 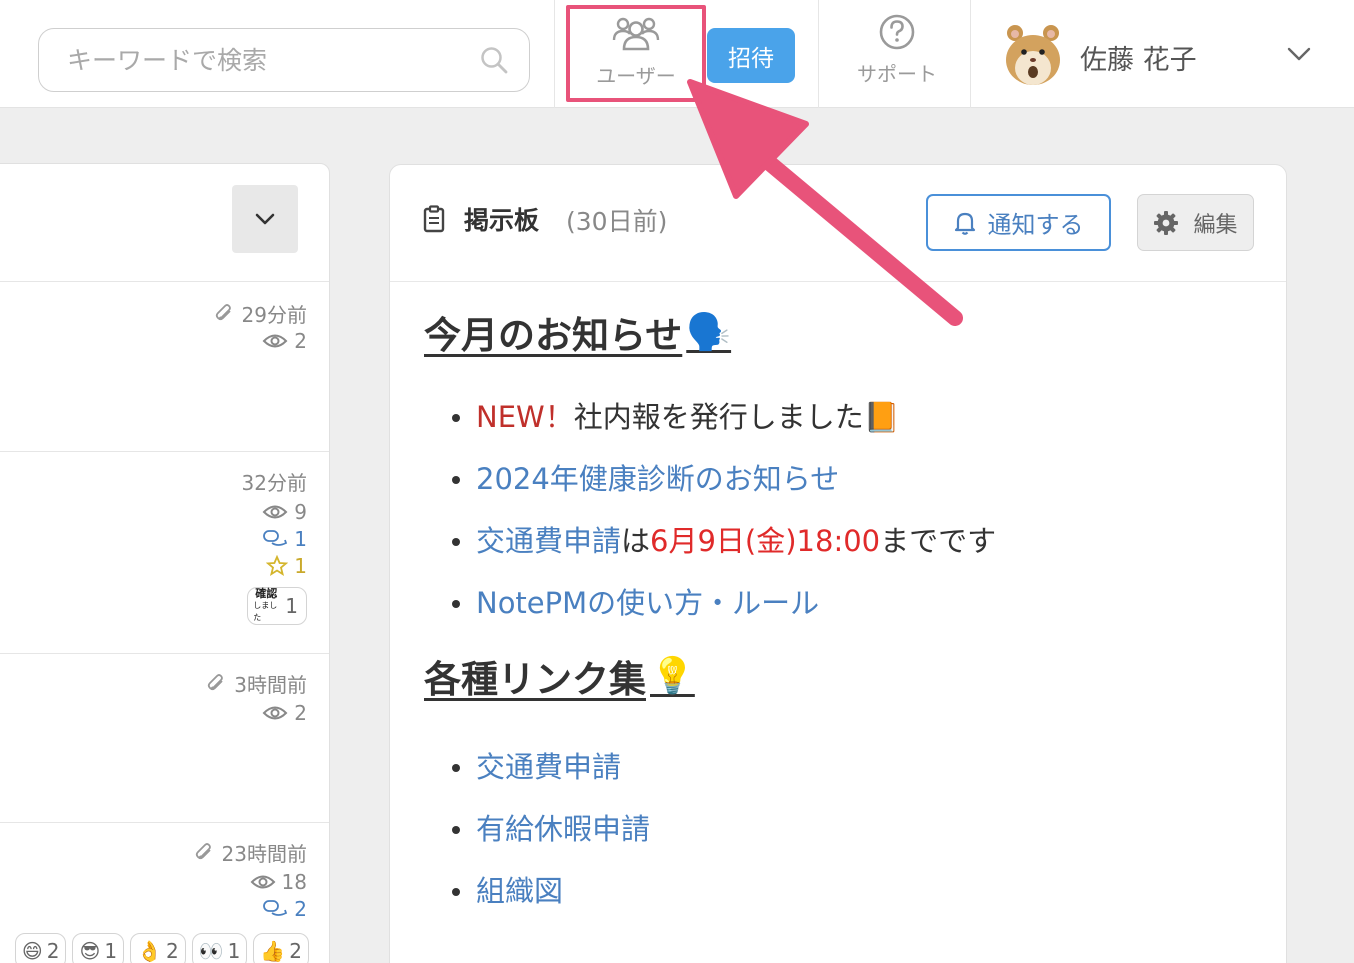 What do you see at coordinates (881, 417) in the screenshot?
I see `book-icon: 📙` at bounding box center [881, 417].